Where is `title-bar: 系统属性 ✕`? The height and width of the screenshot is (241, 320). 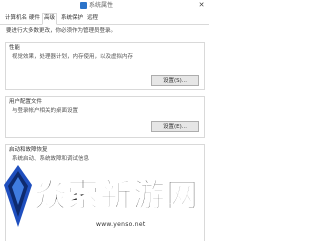 title-bar: 系统属性 ✕ is located at coordinates (104, 6).